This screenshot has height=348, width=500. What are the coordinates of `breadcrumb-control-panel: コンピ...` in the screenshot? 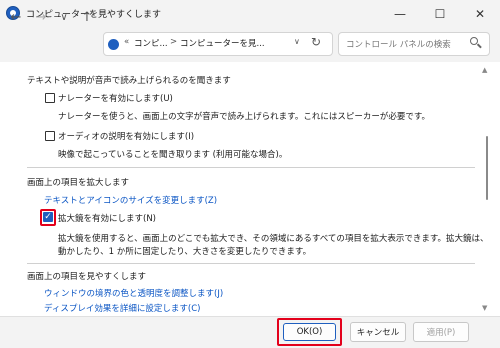 It's located at (151, 43).